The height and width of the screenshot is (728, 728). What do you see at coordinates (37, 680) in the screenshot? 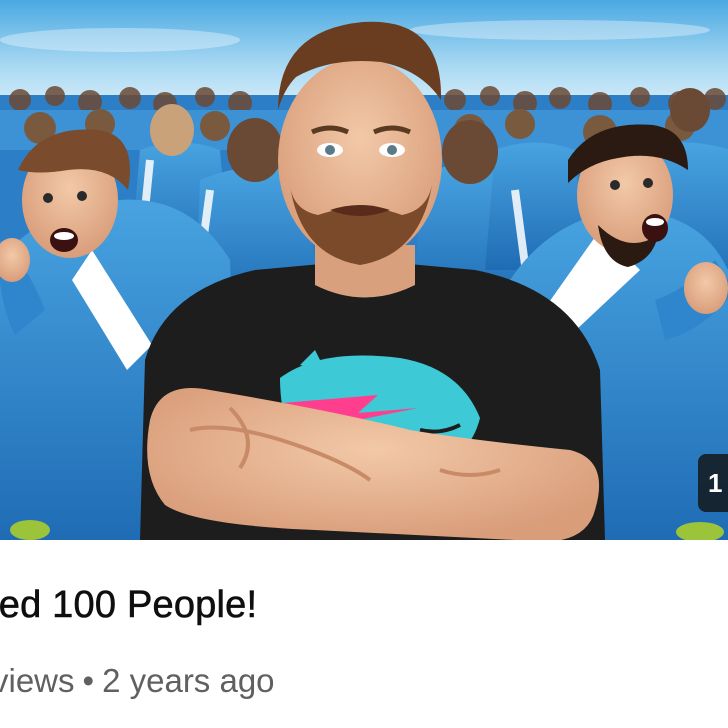
I see `view-count: views` at bounding box center [37, 680].